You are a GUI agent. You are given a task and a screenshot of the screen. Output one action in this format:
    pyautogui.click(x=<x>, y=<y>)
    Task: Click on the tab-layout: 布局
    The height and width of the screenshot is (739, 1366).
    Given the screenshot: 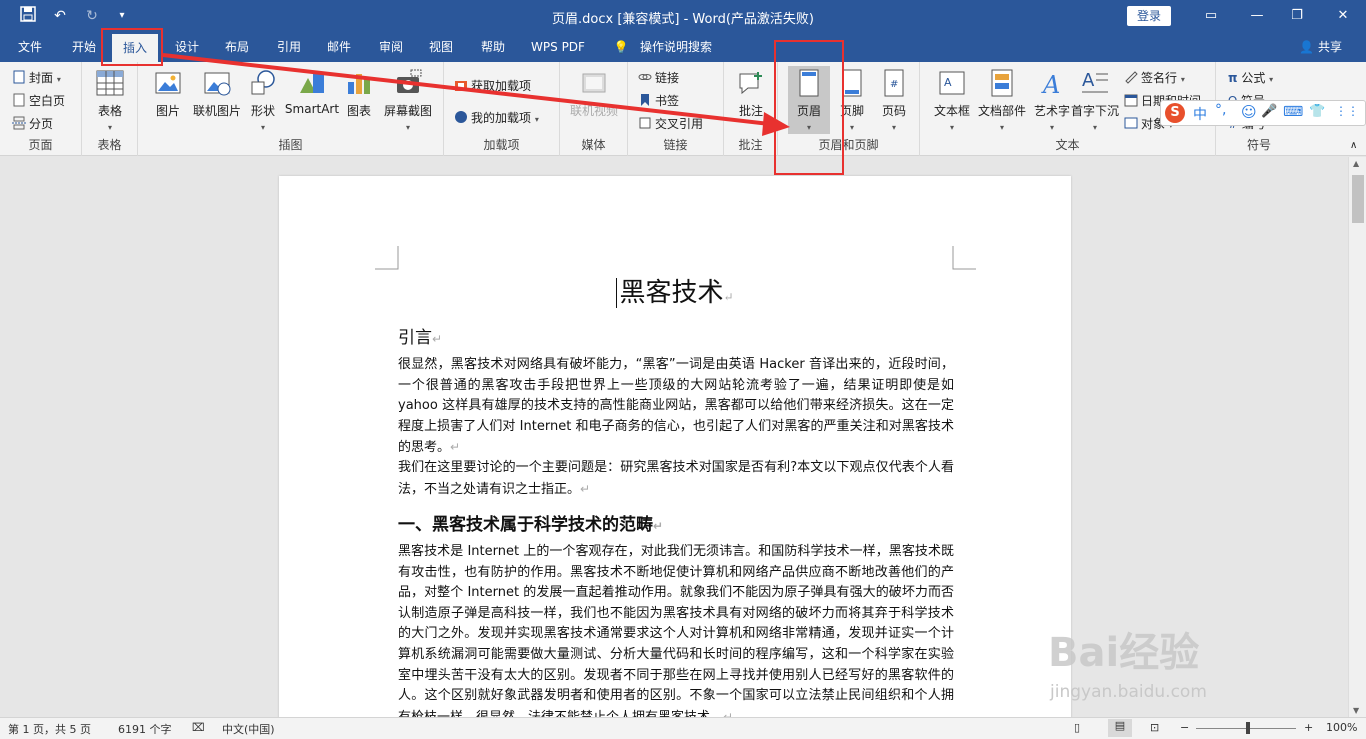 What is the action you would take?
    pyautogui.click(x=237, y=47)
    